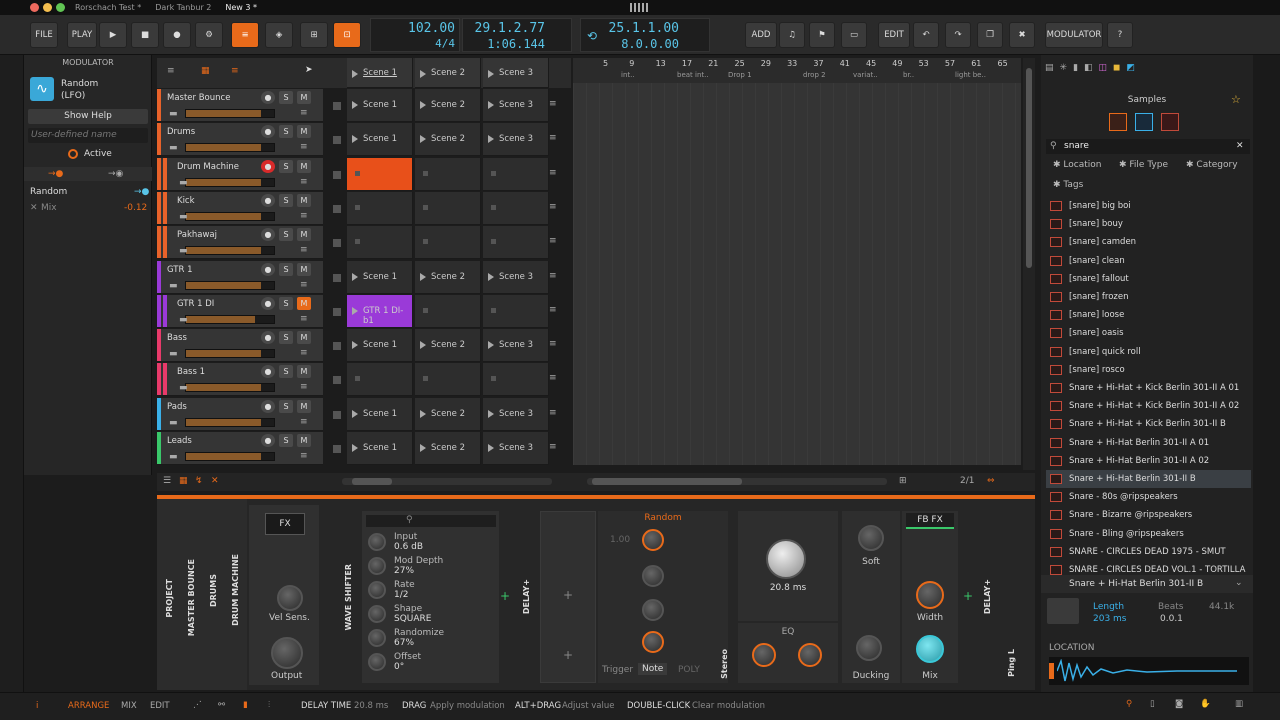 The height and width of the screenshot is (720, 1280). What do you see at coordinates (34, 208) in the screenshot?
I see `remove-icon: ✕` at bounding box center [34, 208].